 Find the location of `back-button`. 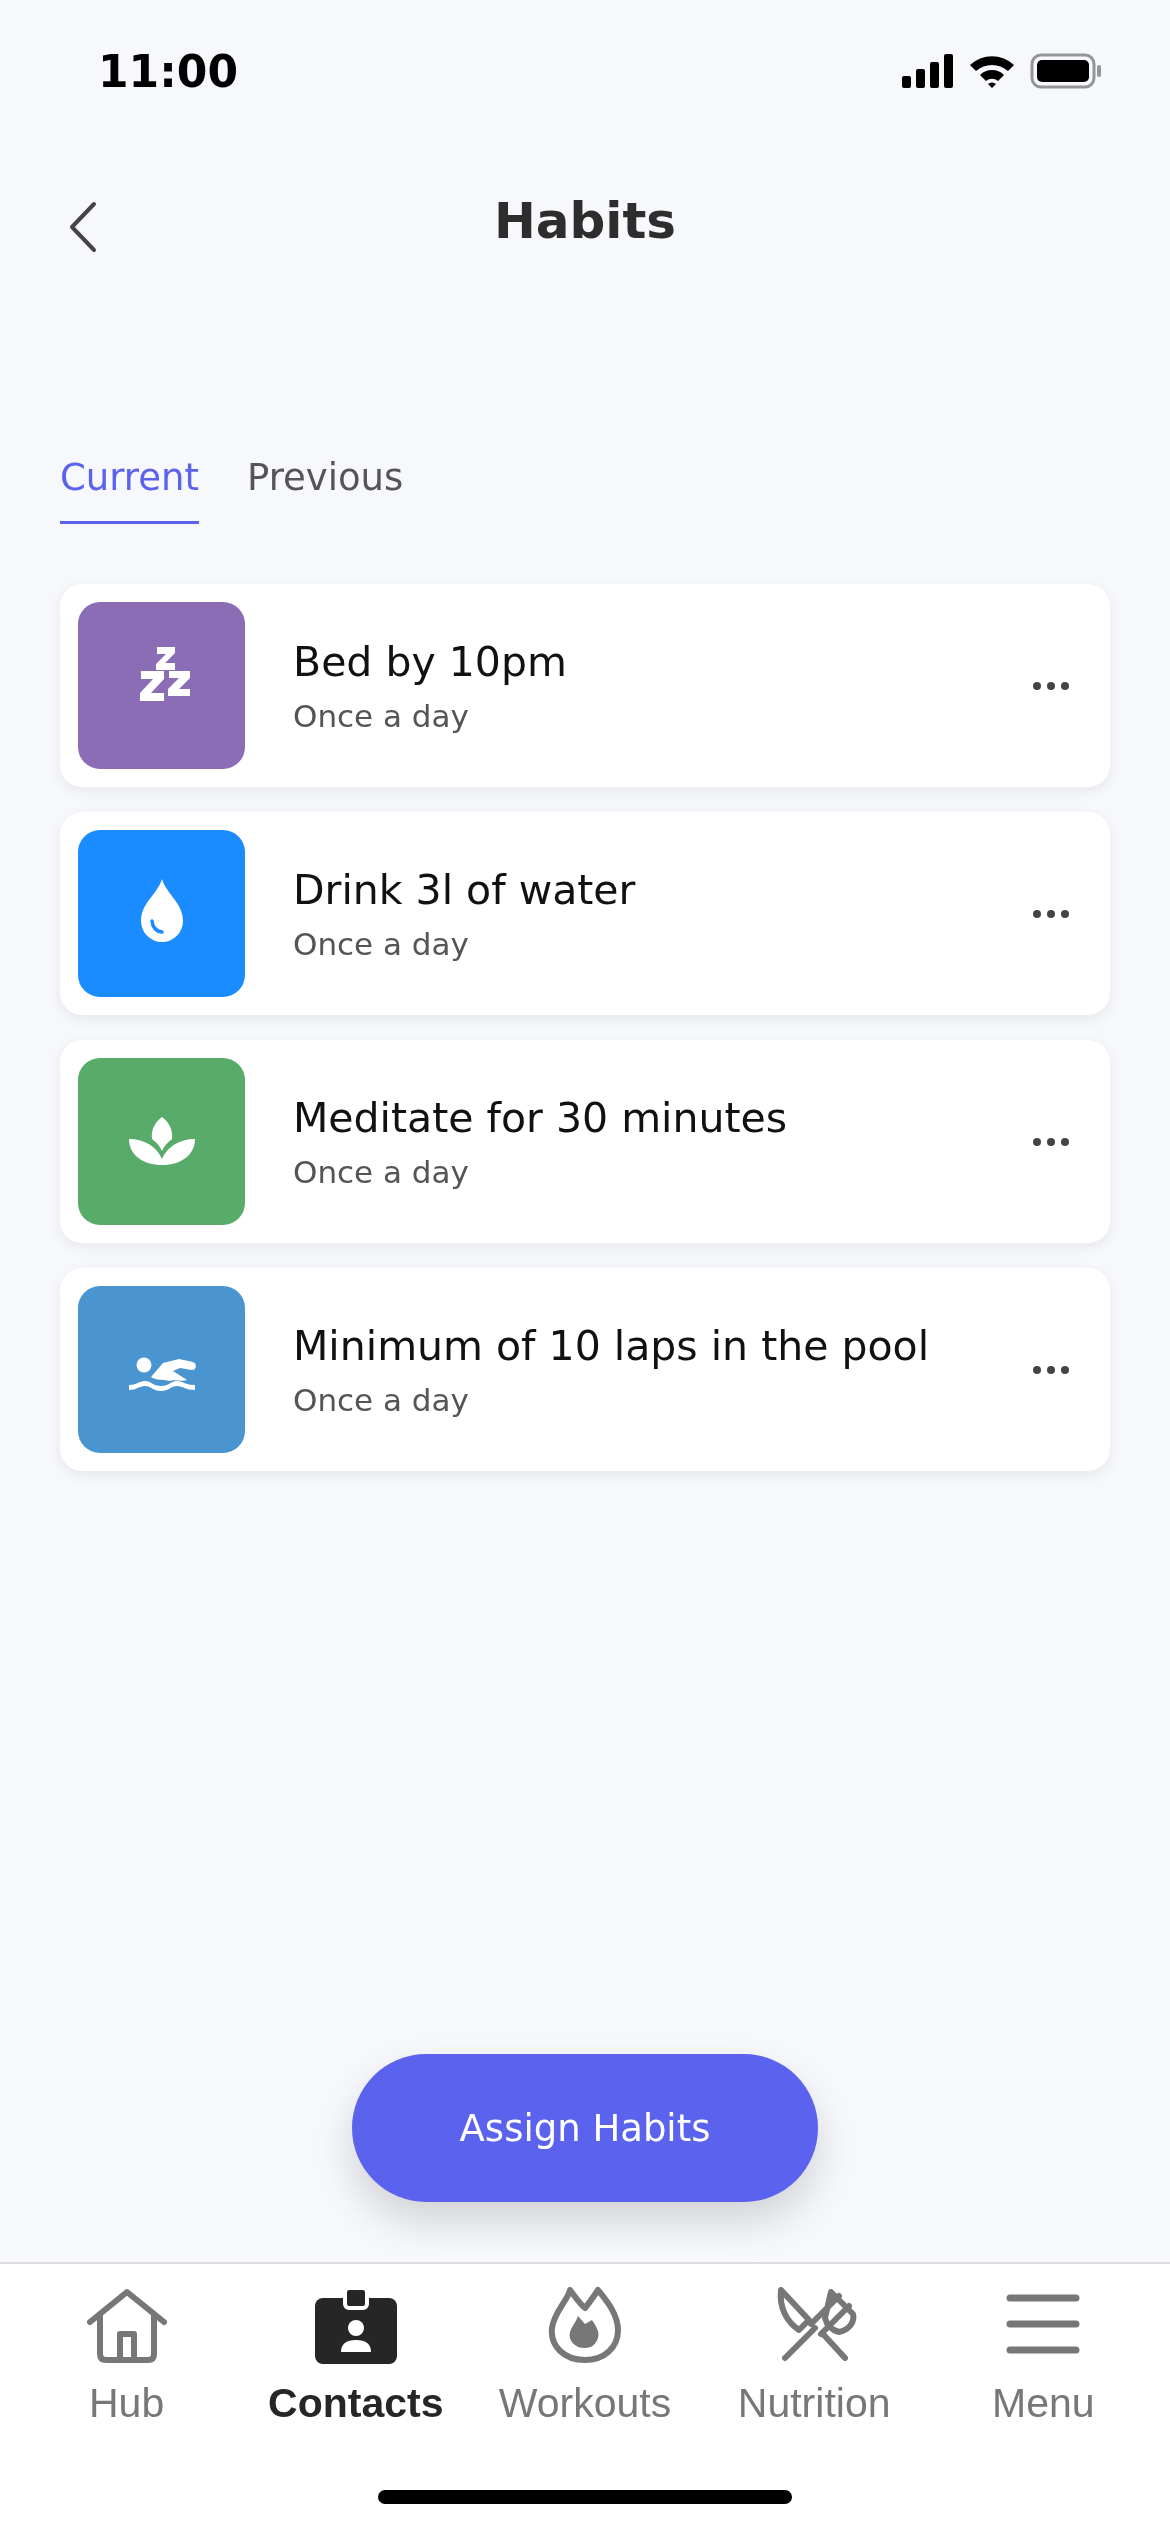

back-button is located at coordinates (83, 227).